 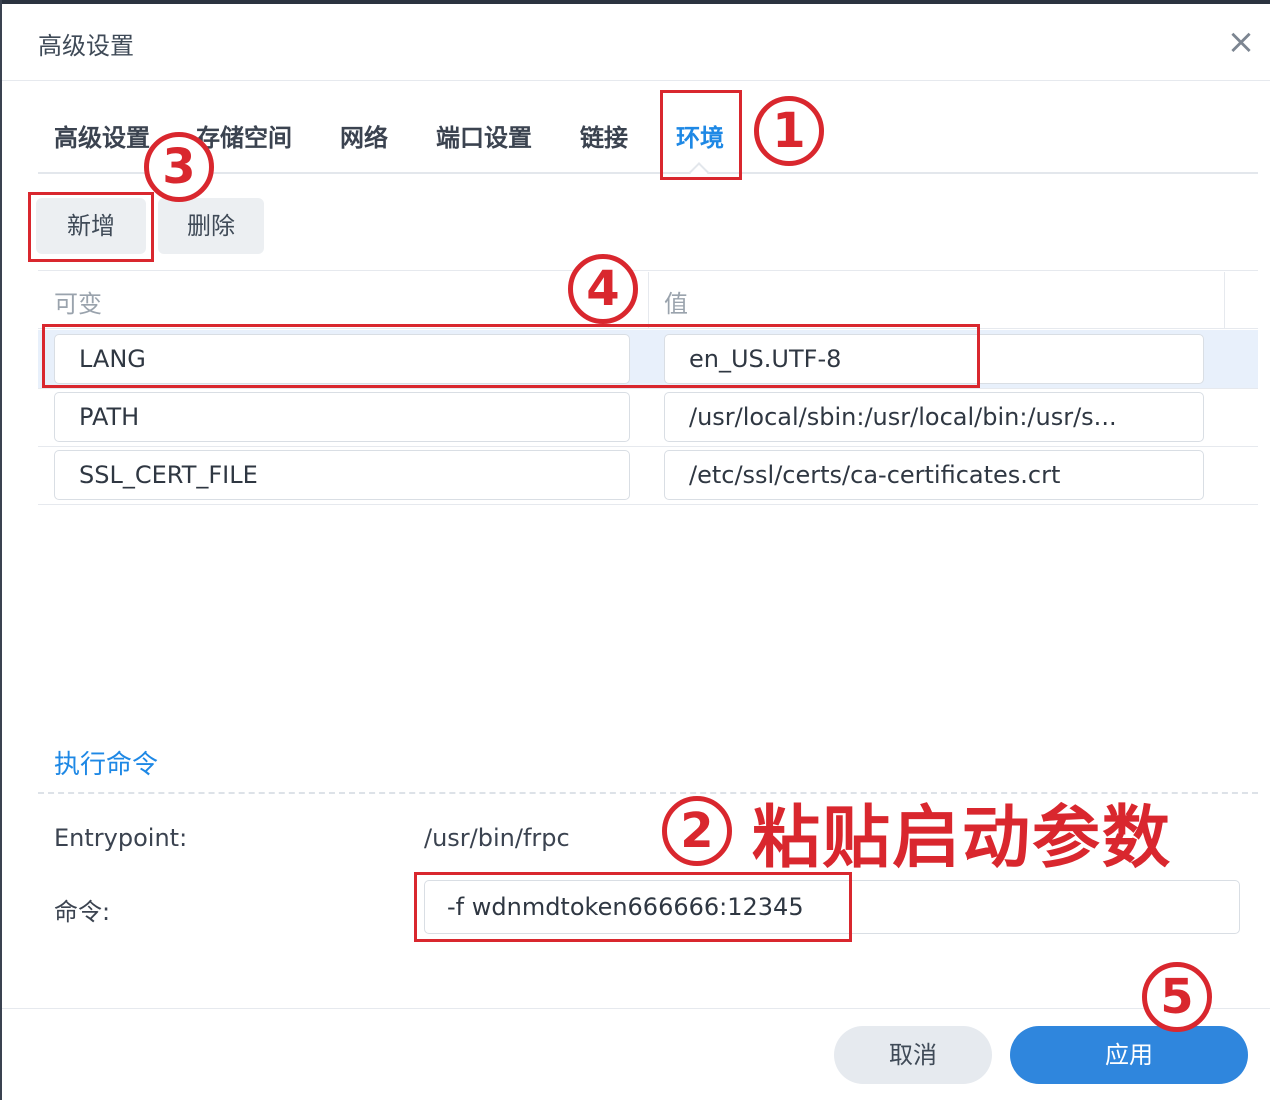 What do you see at coordinates (244, 135) in the screenshot?
I see `tab-storage: 存储空间` at bounding box center [244, 135].